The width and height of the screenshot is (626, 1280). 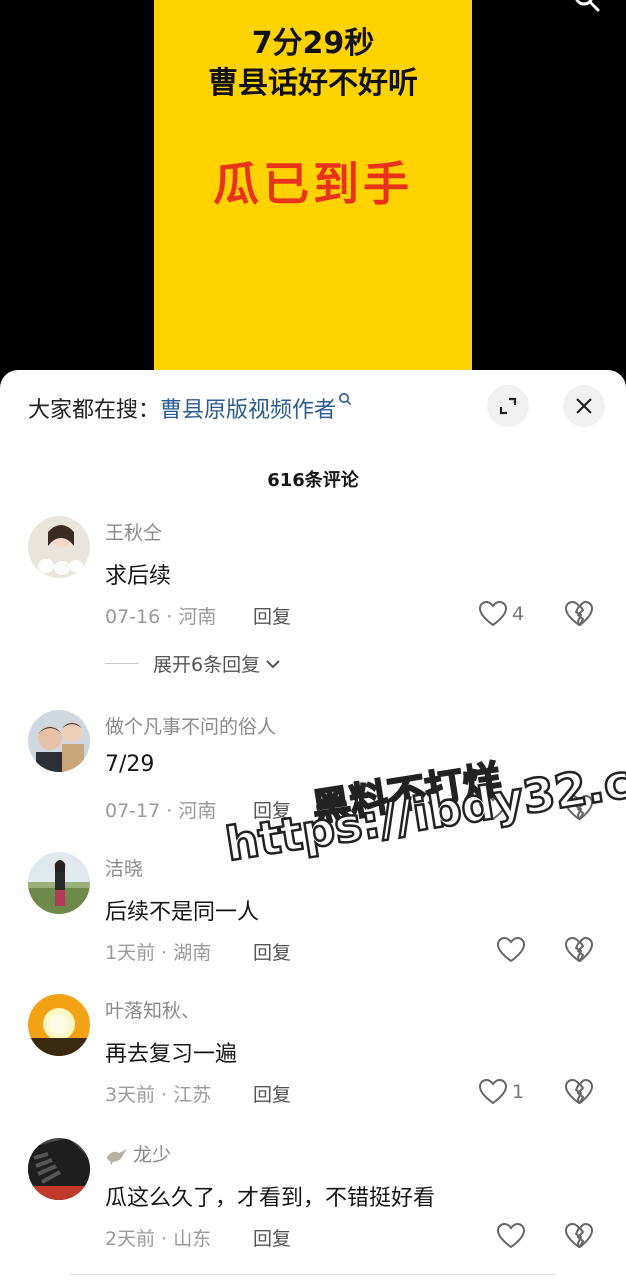 What do you see at coordinates (161, 617) in the screenshot?
I see `comment-meta: 07-16 · 河南` at bounding box center [161, 617].